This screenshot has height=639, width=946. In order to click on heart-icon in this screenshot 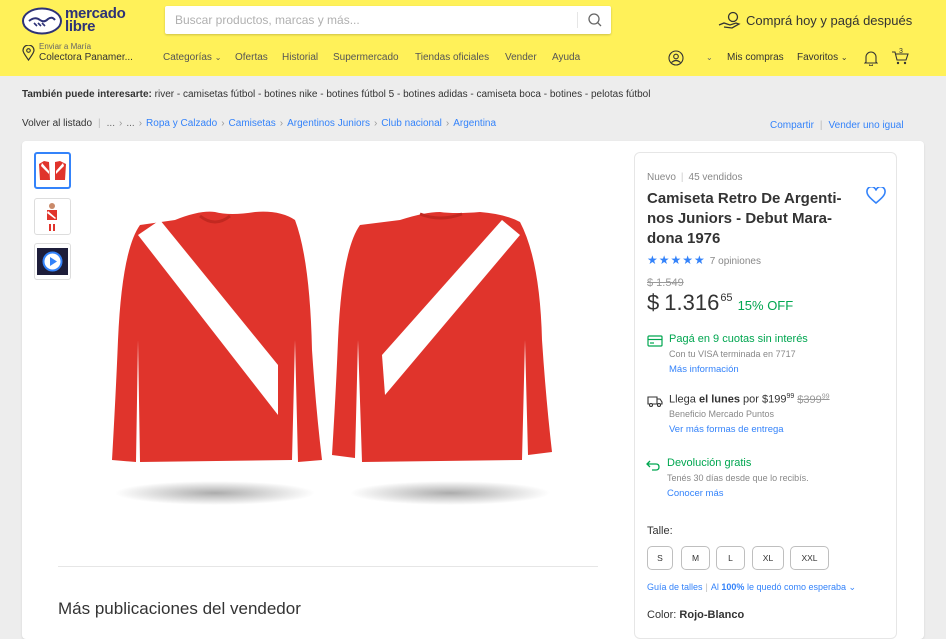, I will do `click(876, 195)`.